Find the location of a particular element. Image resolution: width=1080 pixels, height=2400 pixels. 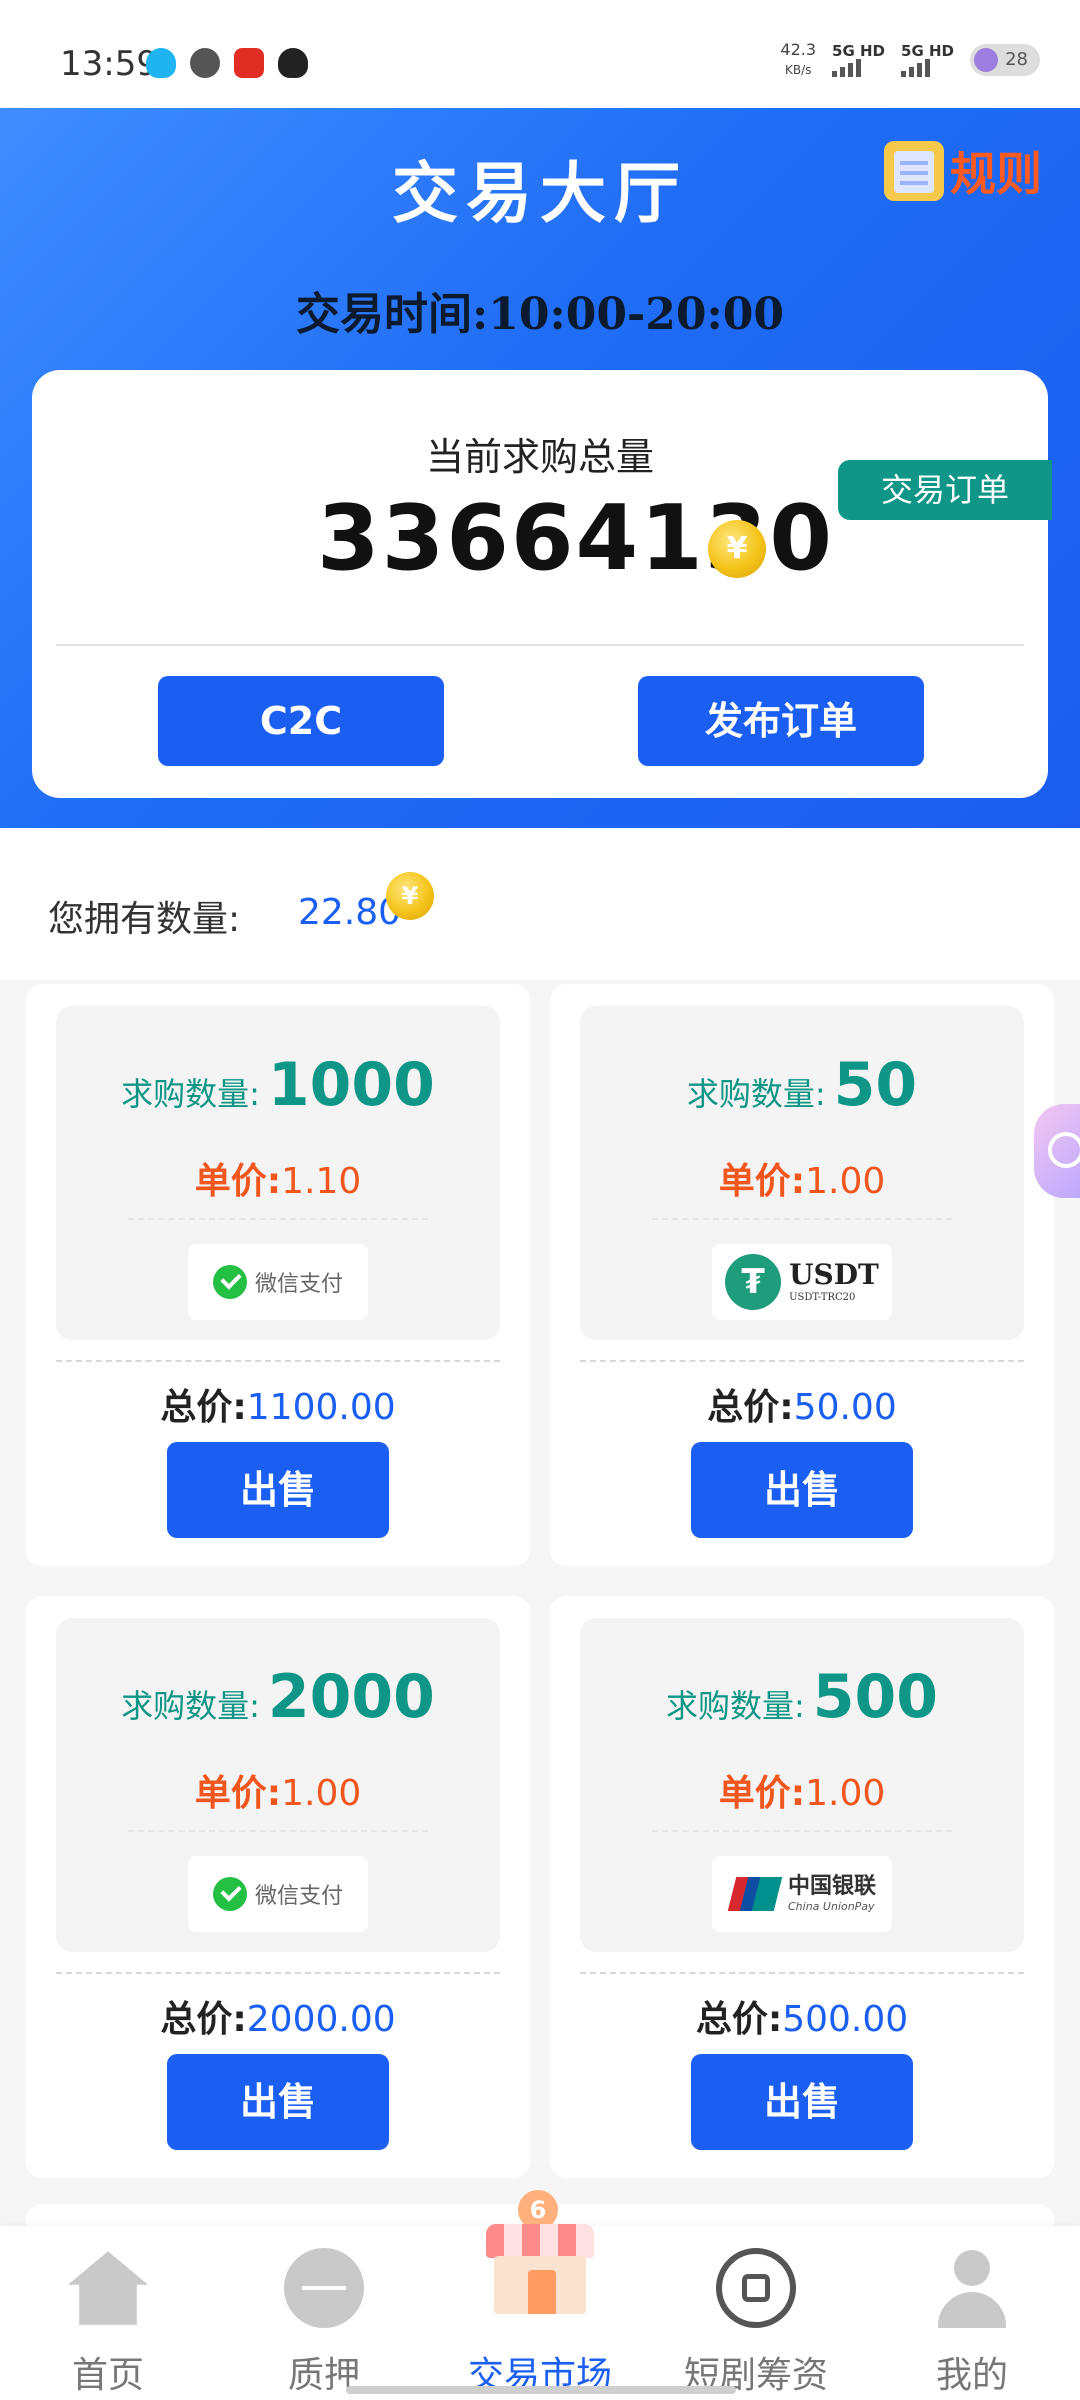

rules-label: 规则 is located at coordinates (996, 174).